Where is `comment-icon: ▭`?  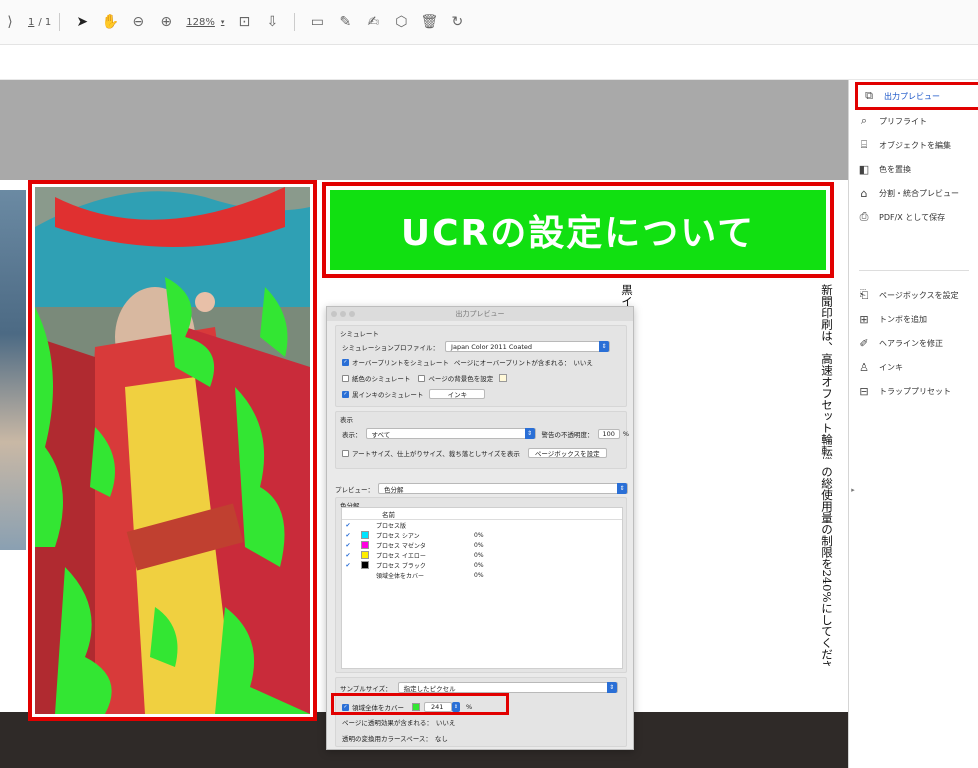 comment-icon: ▭ is located at coordinates (317, 22).